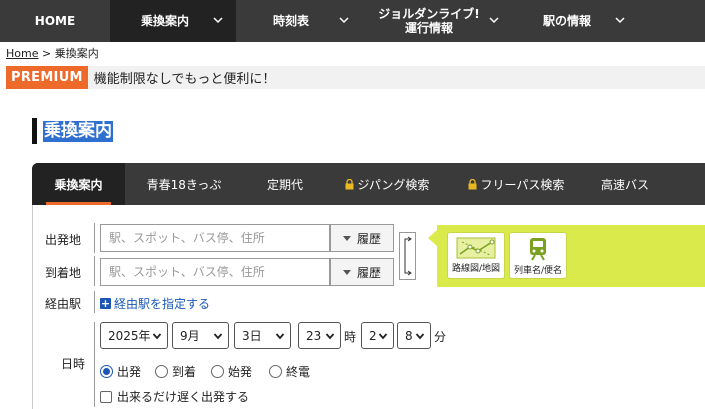  I want to click on tab-commuter-pass-label: 定期代, so click(284, 184).